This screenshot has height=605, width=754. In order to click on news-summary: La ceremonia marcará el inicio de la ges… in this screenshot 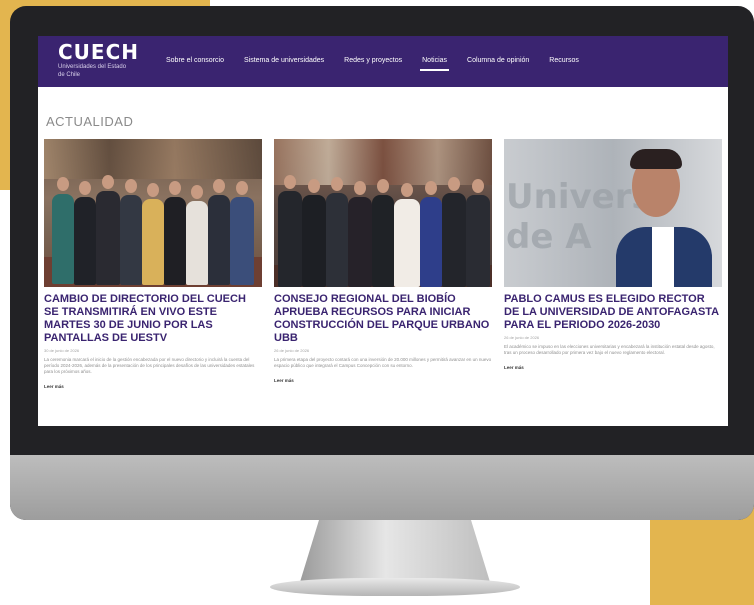, I will do `click(149, 365)`.